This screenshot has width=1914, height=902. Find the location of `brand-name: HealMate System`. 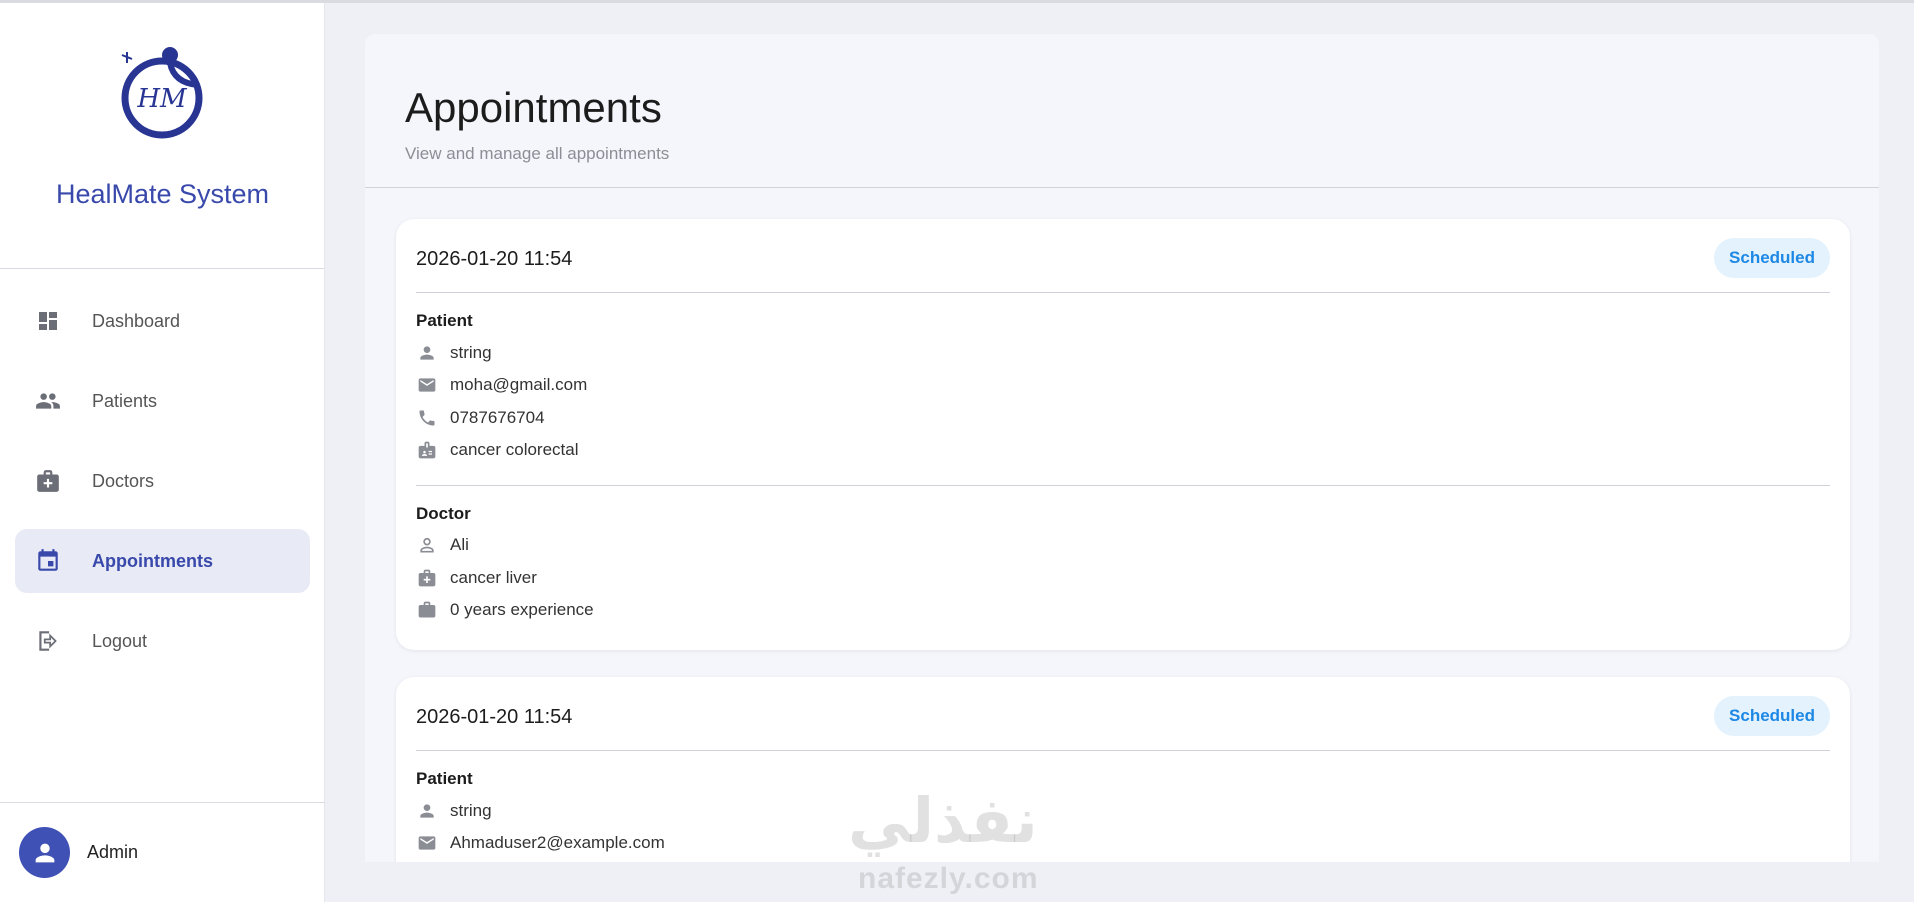

brand-name: HealMate System is located at coordinates (162, 194).